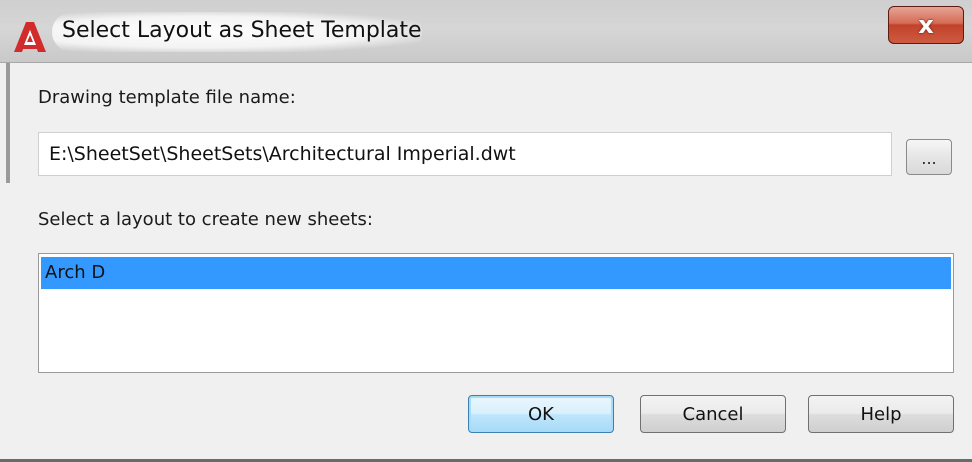 The width and height of the screenshot is (972, 462). Describe the element at coordinates (242, 30) in the screenshot. I see `dialog-title: Select Layout as Sheet Template` at that location.